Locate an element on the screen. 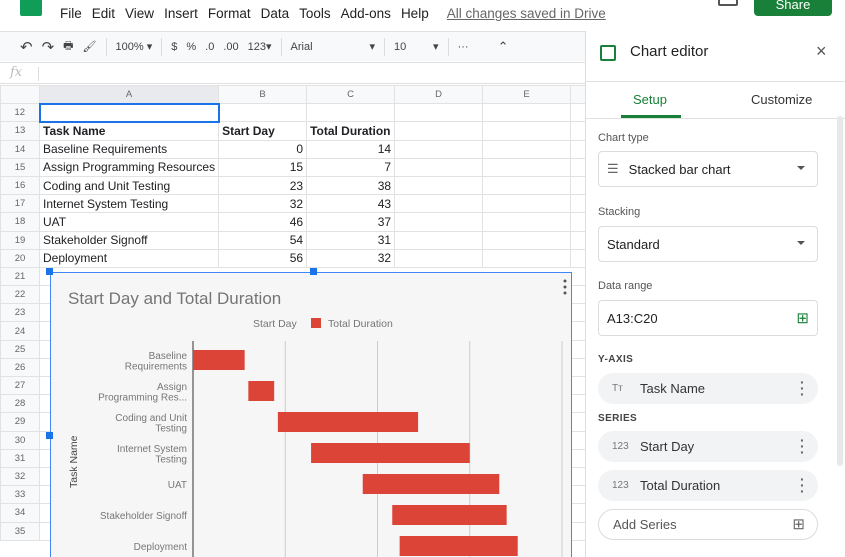  row-header: 24 is located at coordinates (20, 331).